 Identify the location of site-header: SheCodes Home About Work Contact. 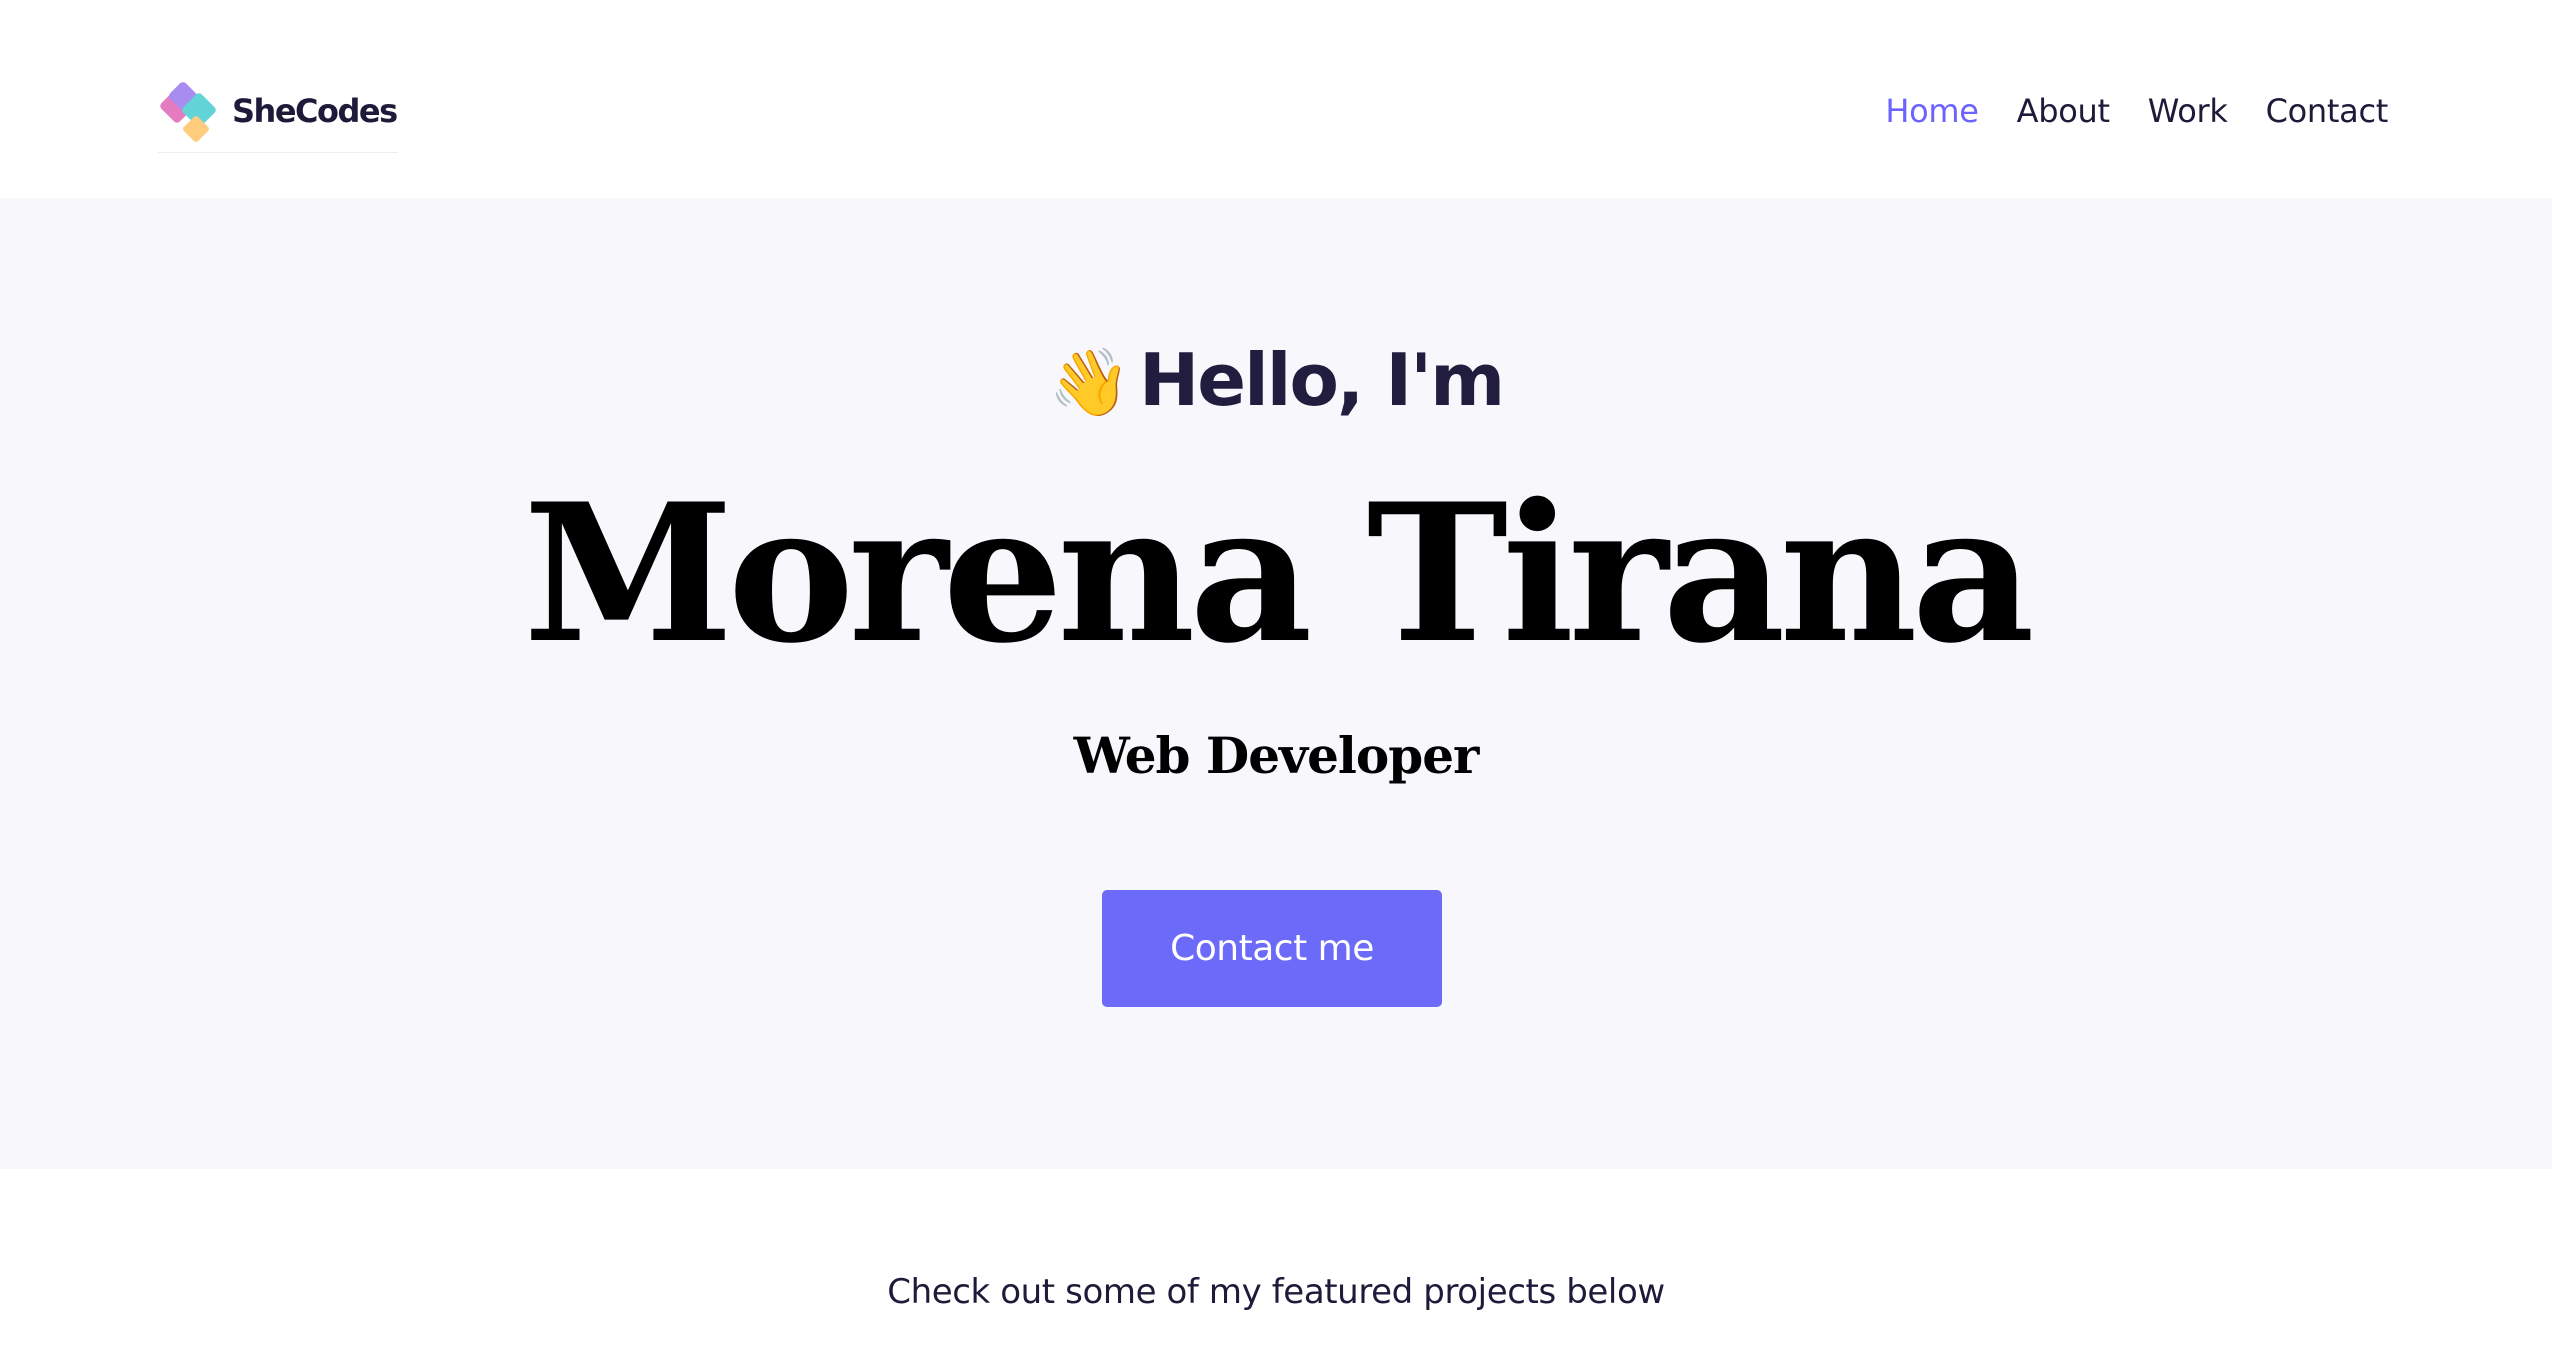
(1276, 99).